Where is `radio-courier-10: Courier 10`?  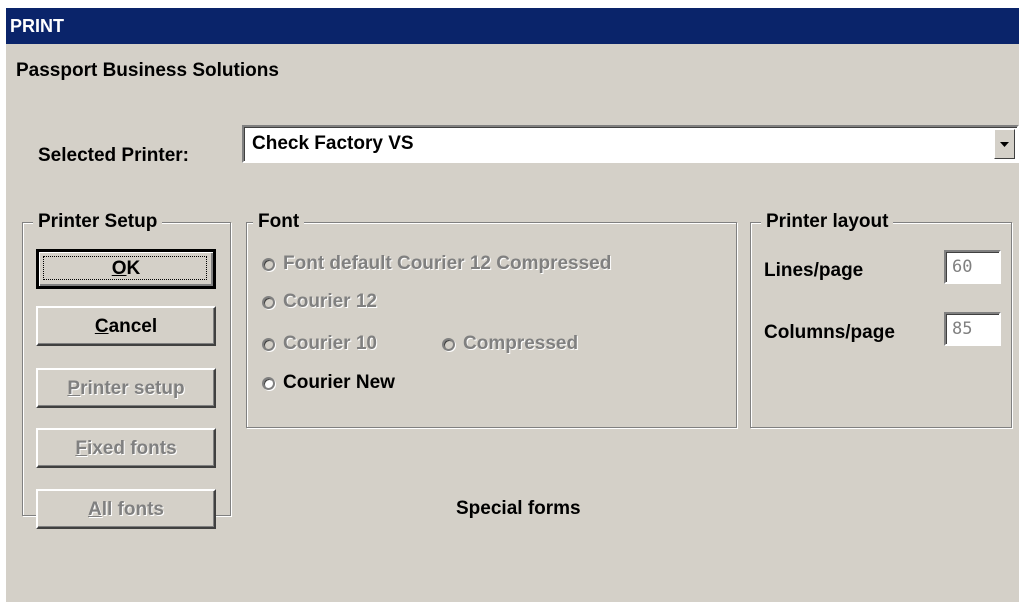
radio-courier-10: Courier 10 is located at coordinates (319, 344).